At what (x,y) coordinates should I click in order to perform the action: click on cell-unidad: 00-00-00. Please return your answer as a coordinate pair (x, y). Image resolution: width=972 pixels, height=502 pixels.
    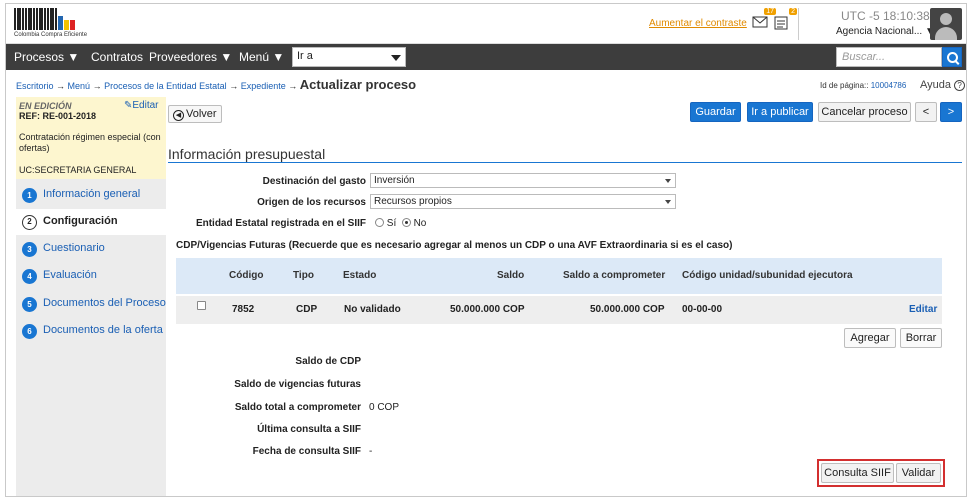
    Looking at the image, I should click on (702, 309).